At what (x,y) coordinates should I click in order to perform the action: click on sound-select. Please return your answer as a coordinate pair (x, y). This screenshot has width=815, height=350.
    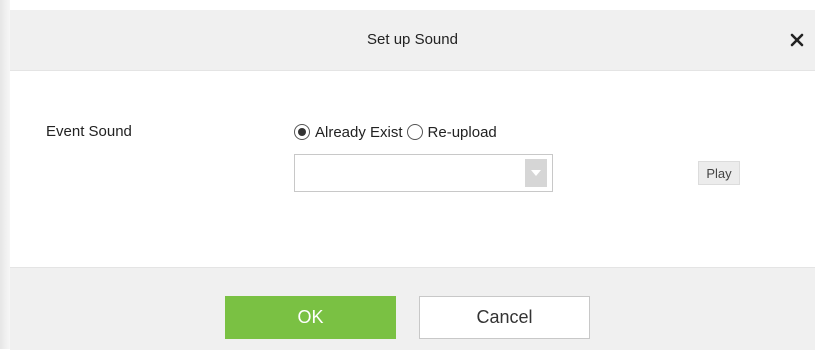
    Looking at the image, I should click on (423, 173).